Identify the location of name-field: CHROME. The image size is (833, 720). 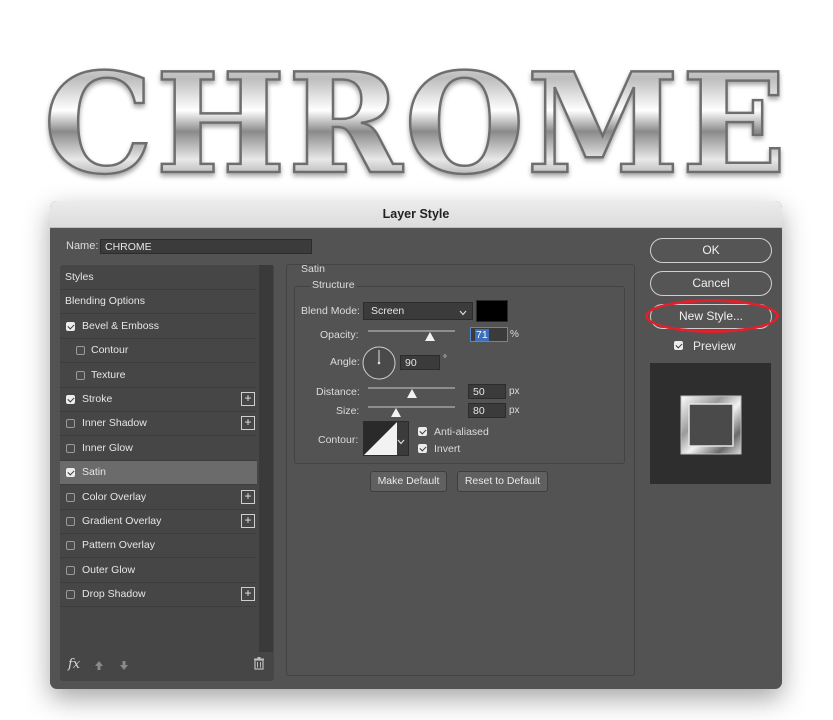
(206, 246).